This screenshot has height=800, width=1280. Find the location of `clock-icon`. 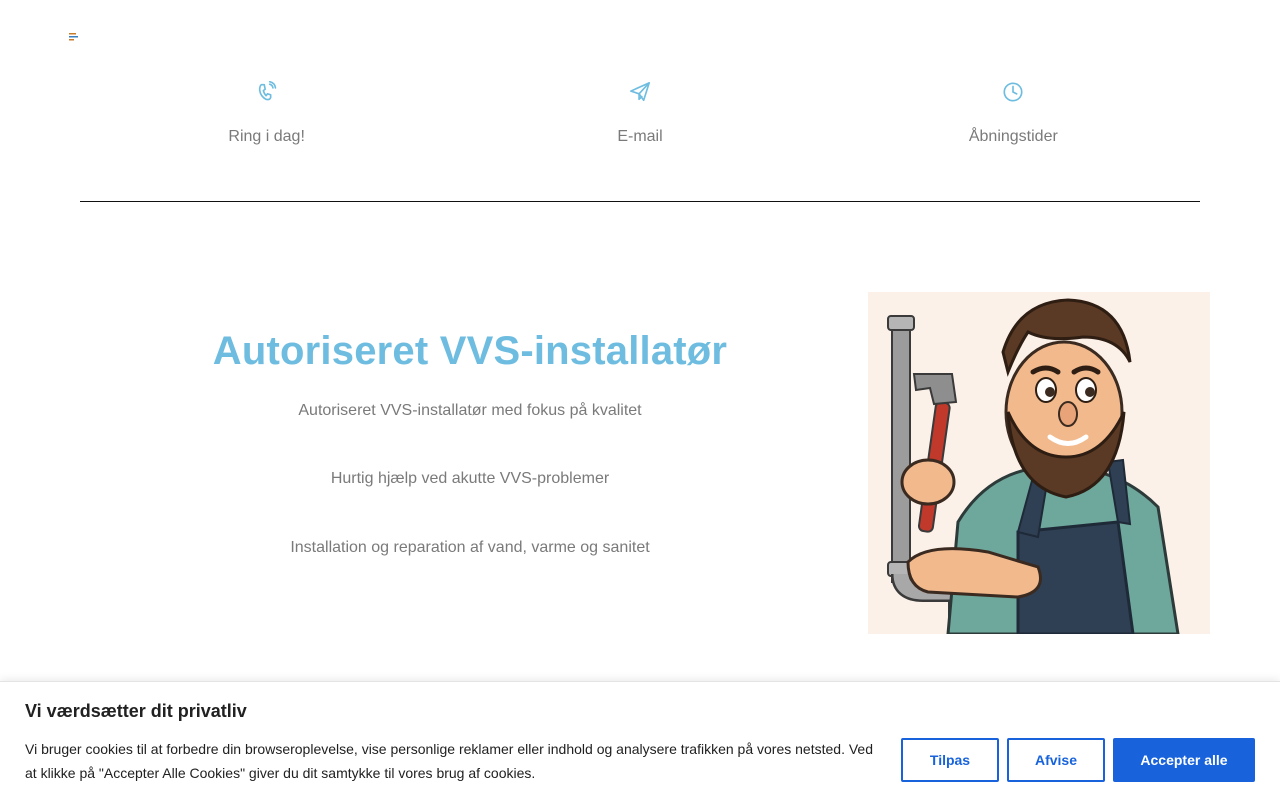

clock-icon is located at coordinates (1013, 92).